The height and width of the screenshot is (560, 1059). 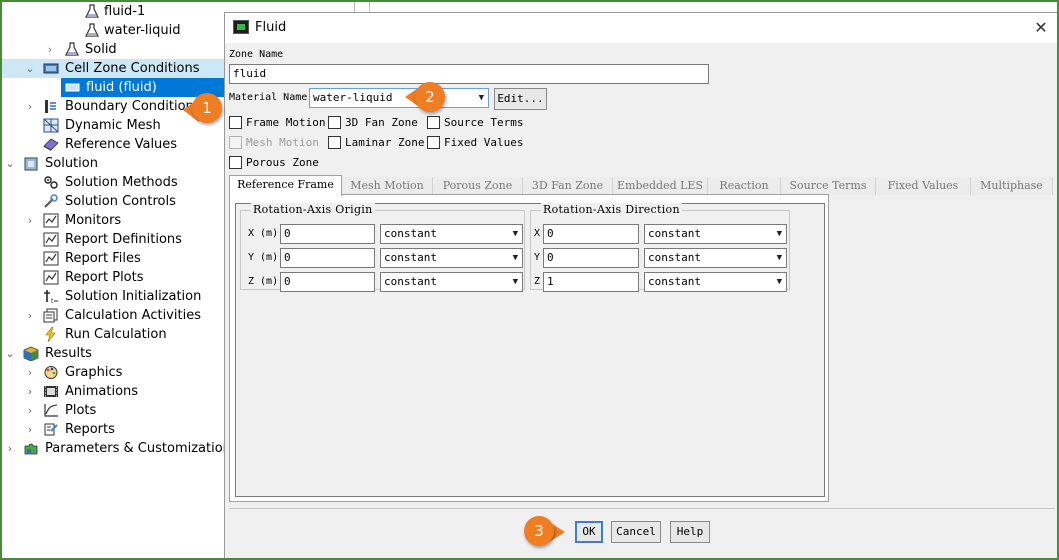 What do you see at coordinates (133, 296) in the screenshot?
I see `tree-item-label: Solution Initialization` at bounding box center [133, 296].